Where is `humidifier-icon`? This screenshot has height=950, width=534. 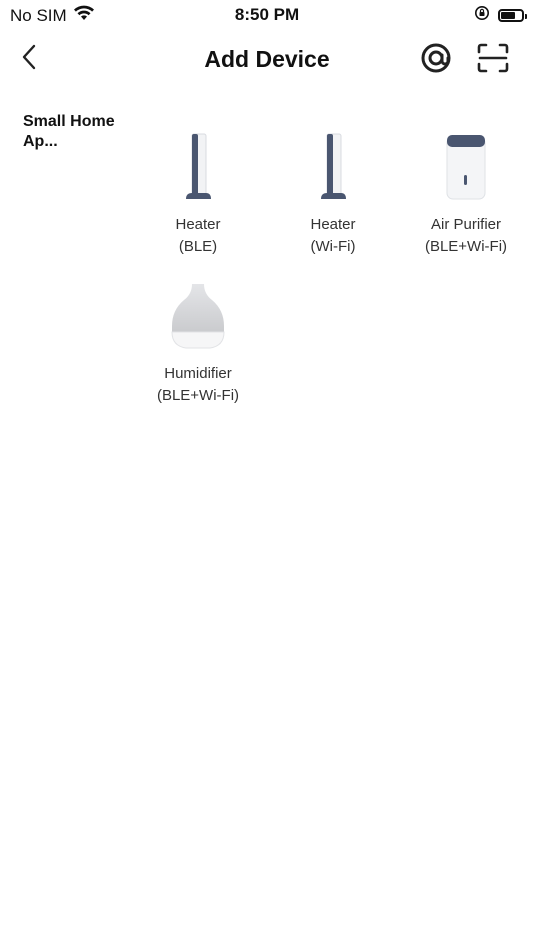 humidifier-icon is located at coordinates (198, 317).